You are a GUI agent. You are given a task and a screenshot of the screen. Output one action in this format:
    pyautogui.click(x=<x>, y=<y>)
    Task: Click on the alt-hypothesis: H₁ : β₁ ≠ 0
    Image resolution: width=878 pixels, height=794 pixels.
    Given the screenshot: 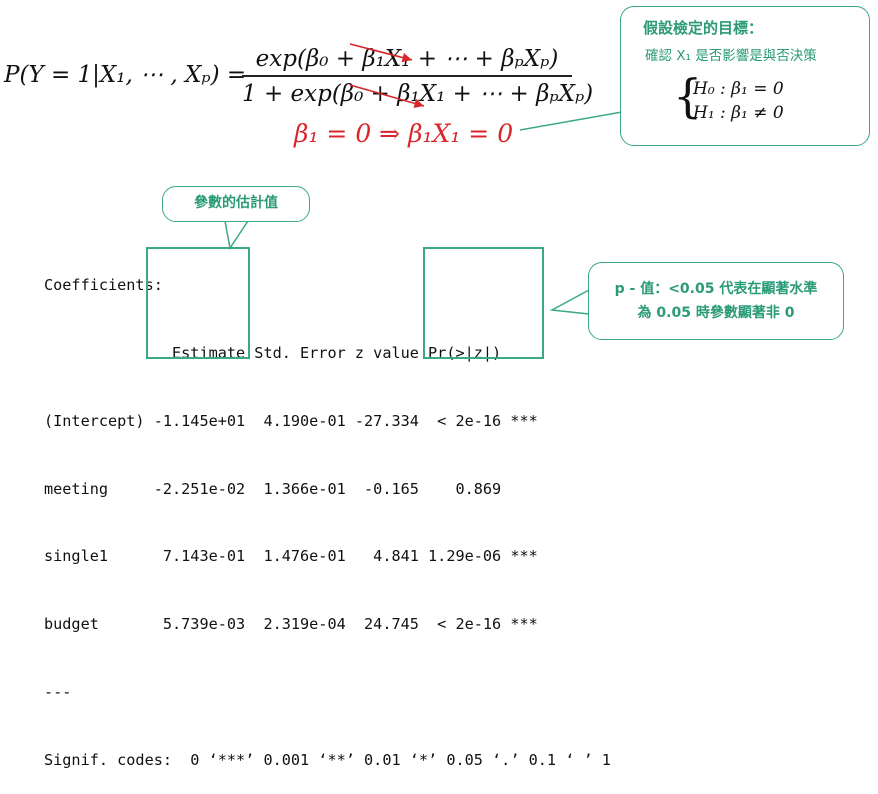 What is the action you would take?
    pyautogui.click(x=738, y=113)
    